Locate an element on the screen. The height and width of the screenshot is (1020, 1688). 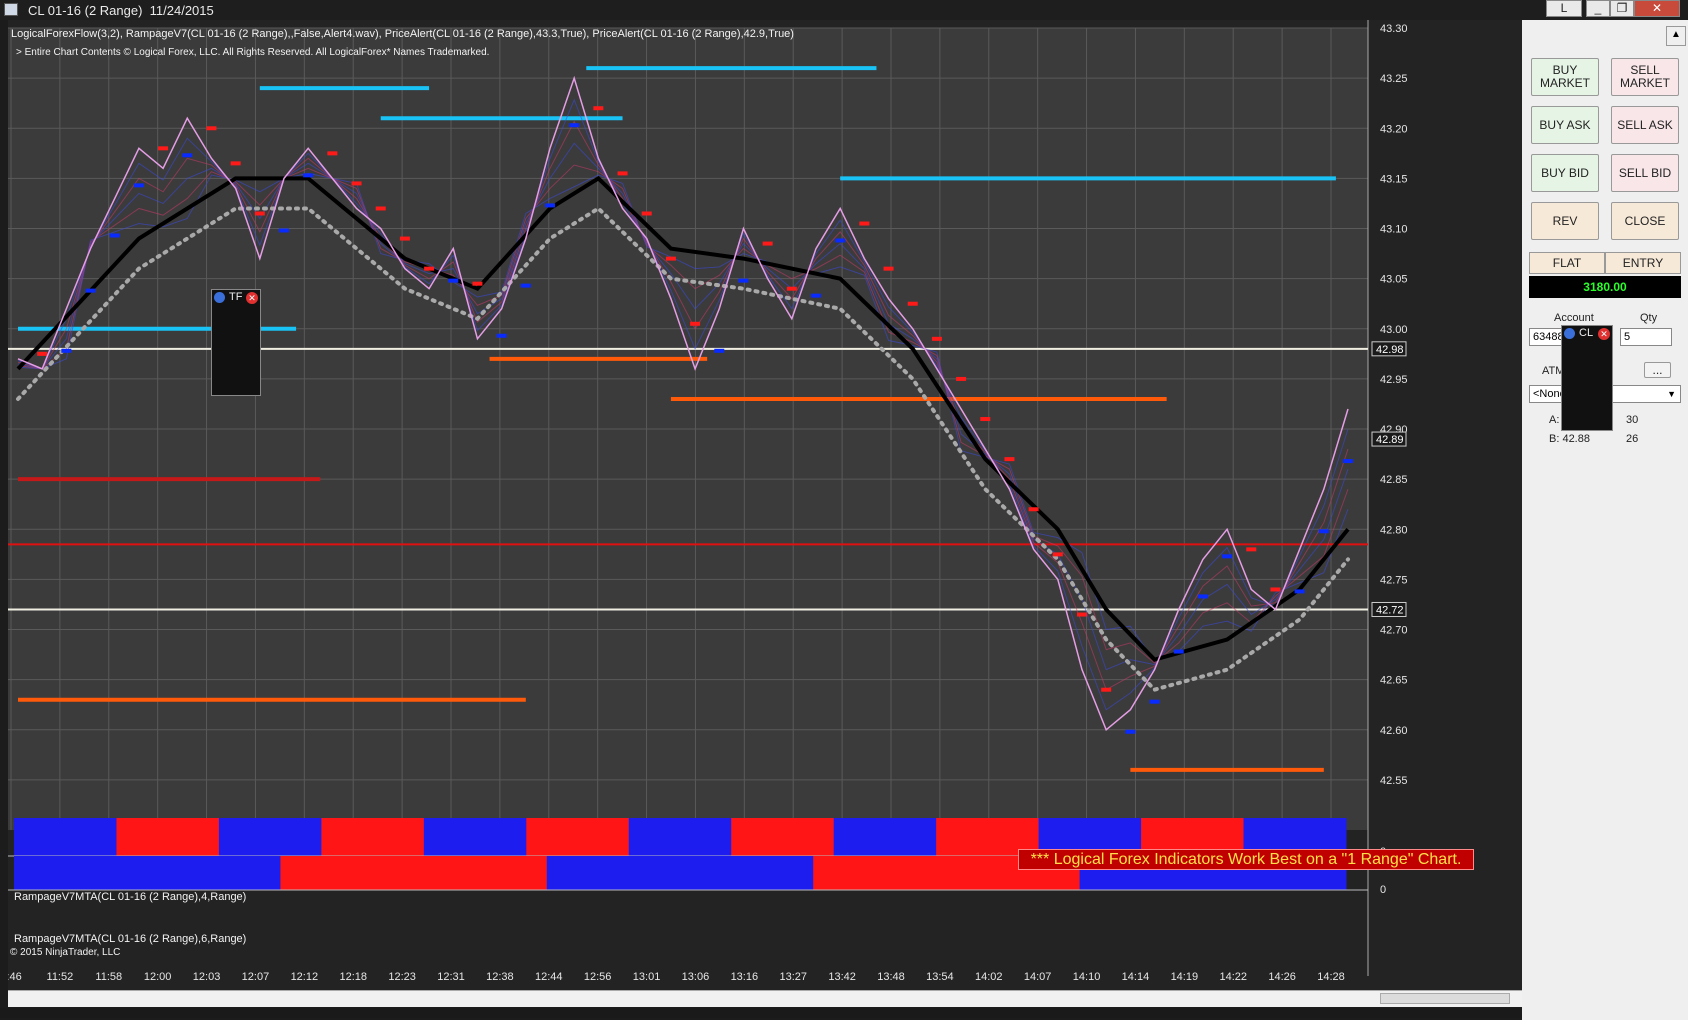
chart-window-icon is located at coordinates (11, 9).